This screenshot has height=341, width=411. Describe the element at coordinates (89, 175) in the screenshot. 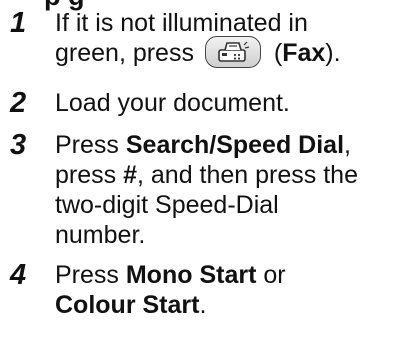

I see `step-3-press-2: press` at that location.